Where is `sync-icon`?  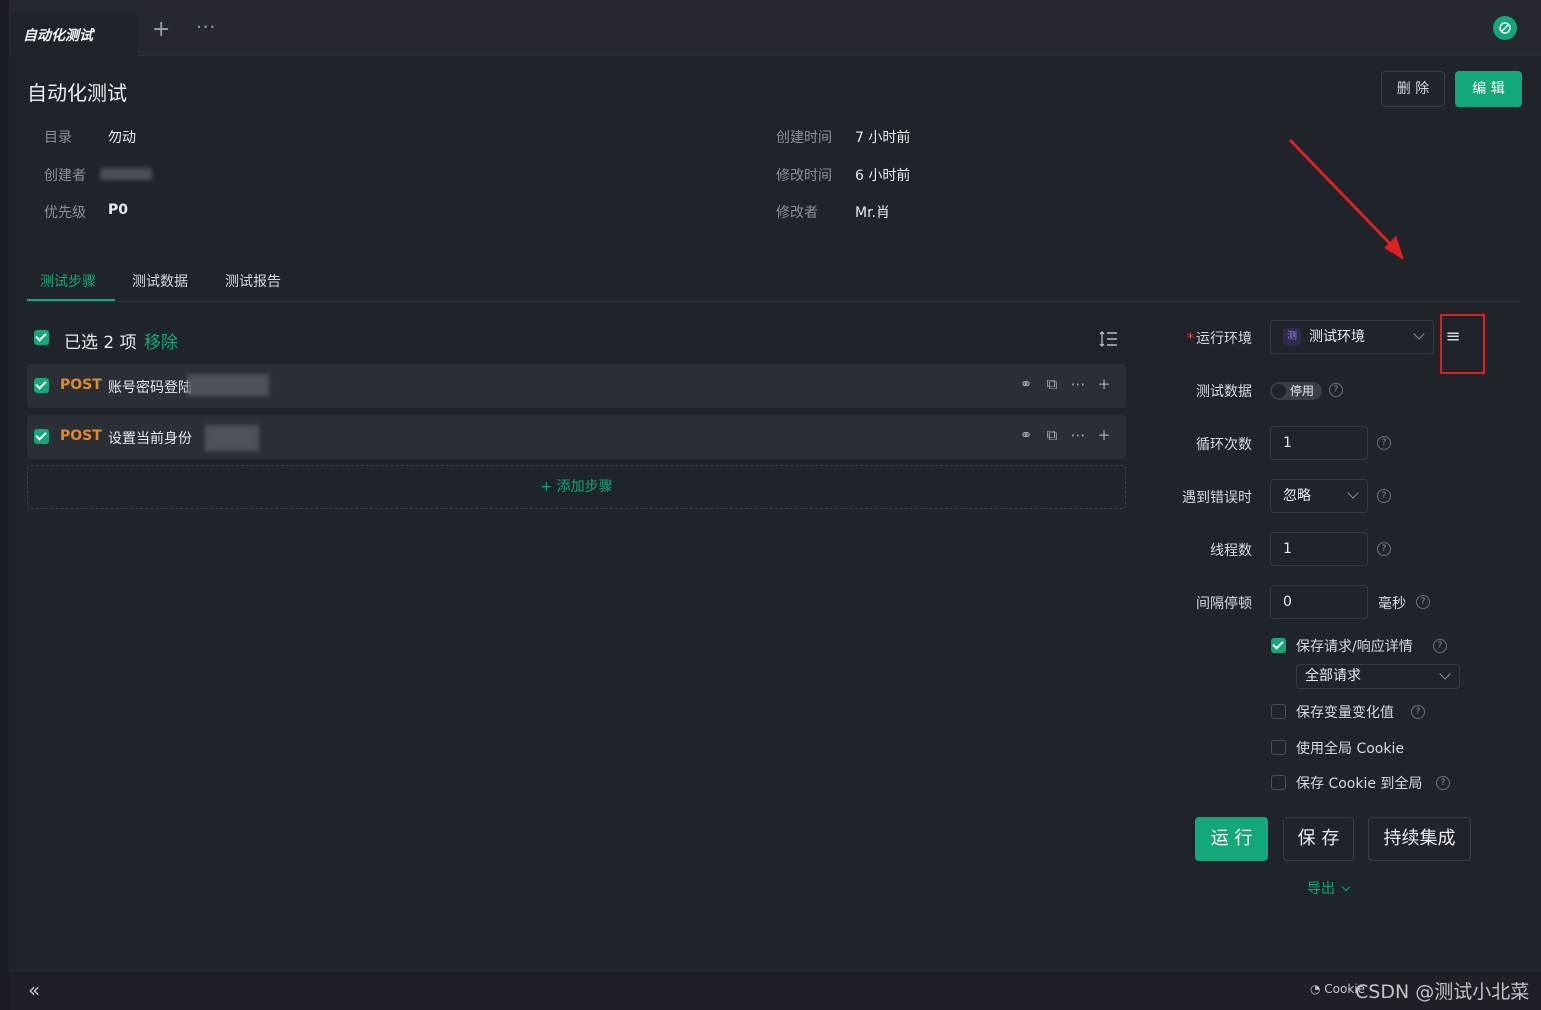
sync-icon is located at coordinates (1505, 28).